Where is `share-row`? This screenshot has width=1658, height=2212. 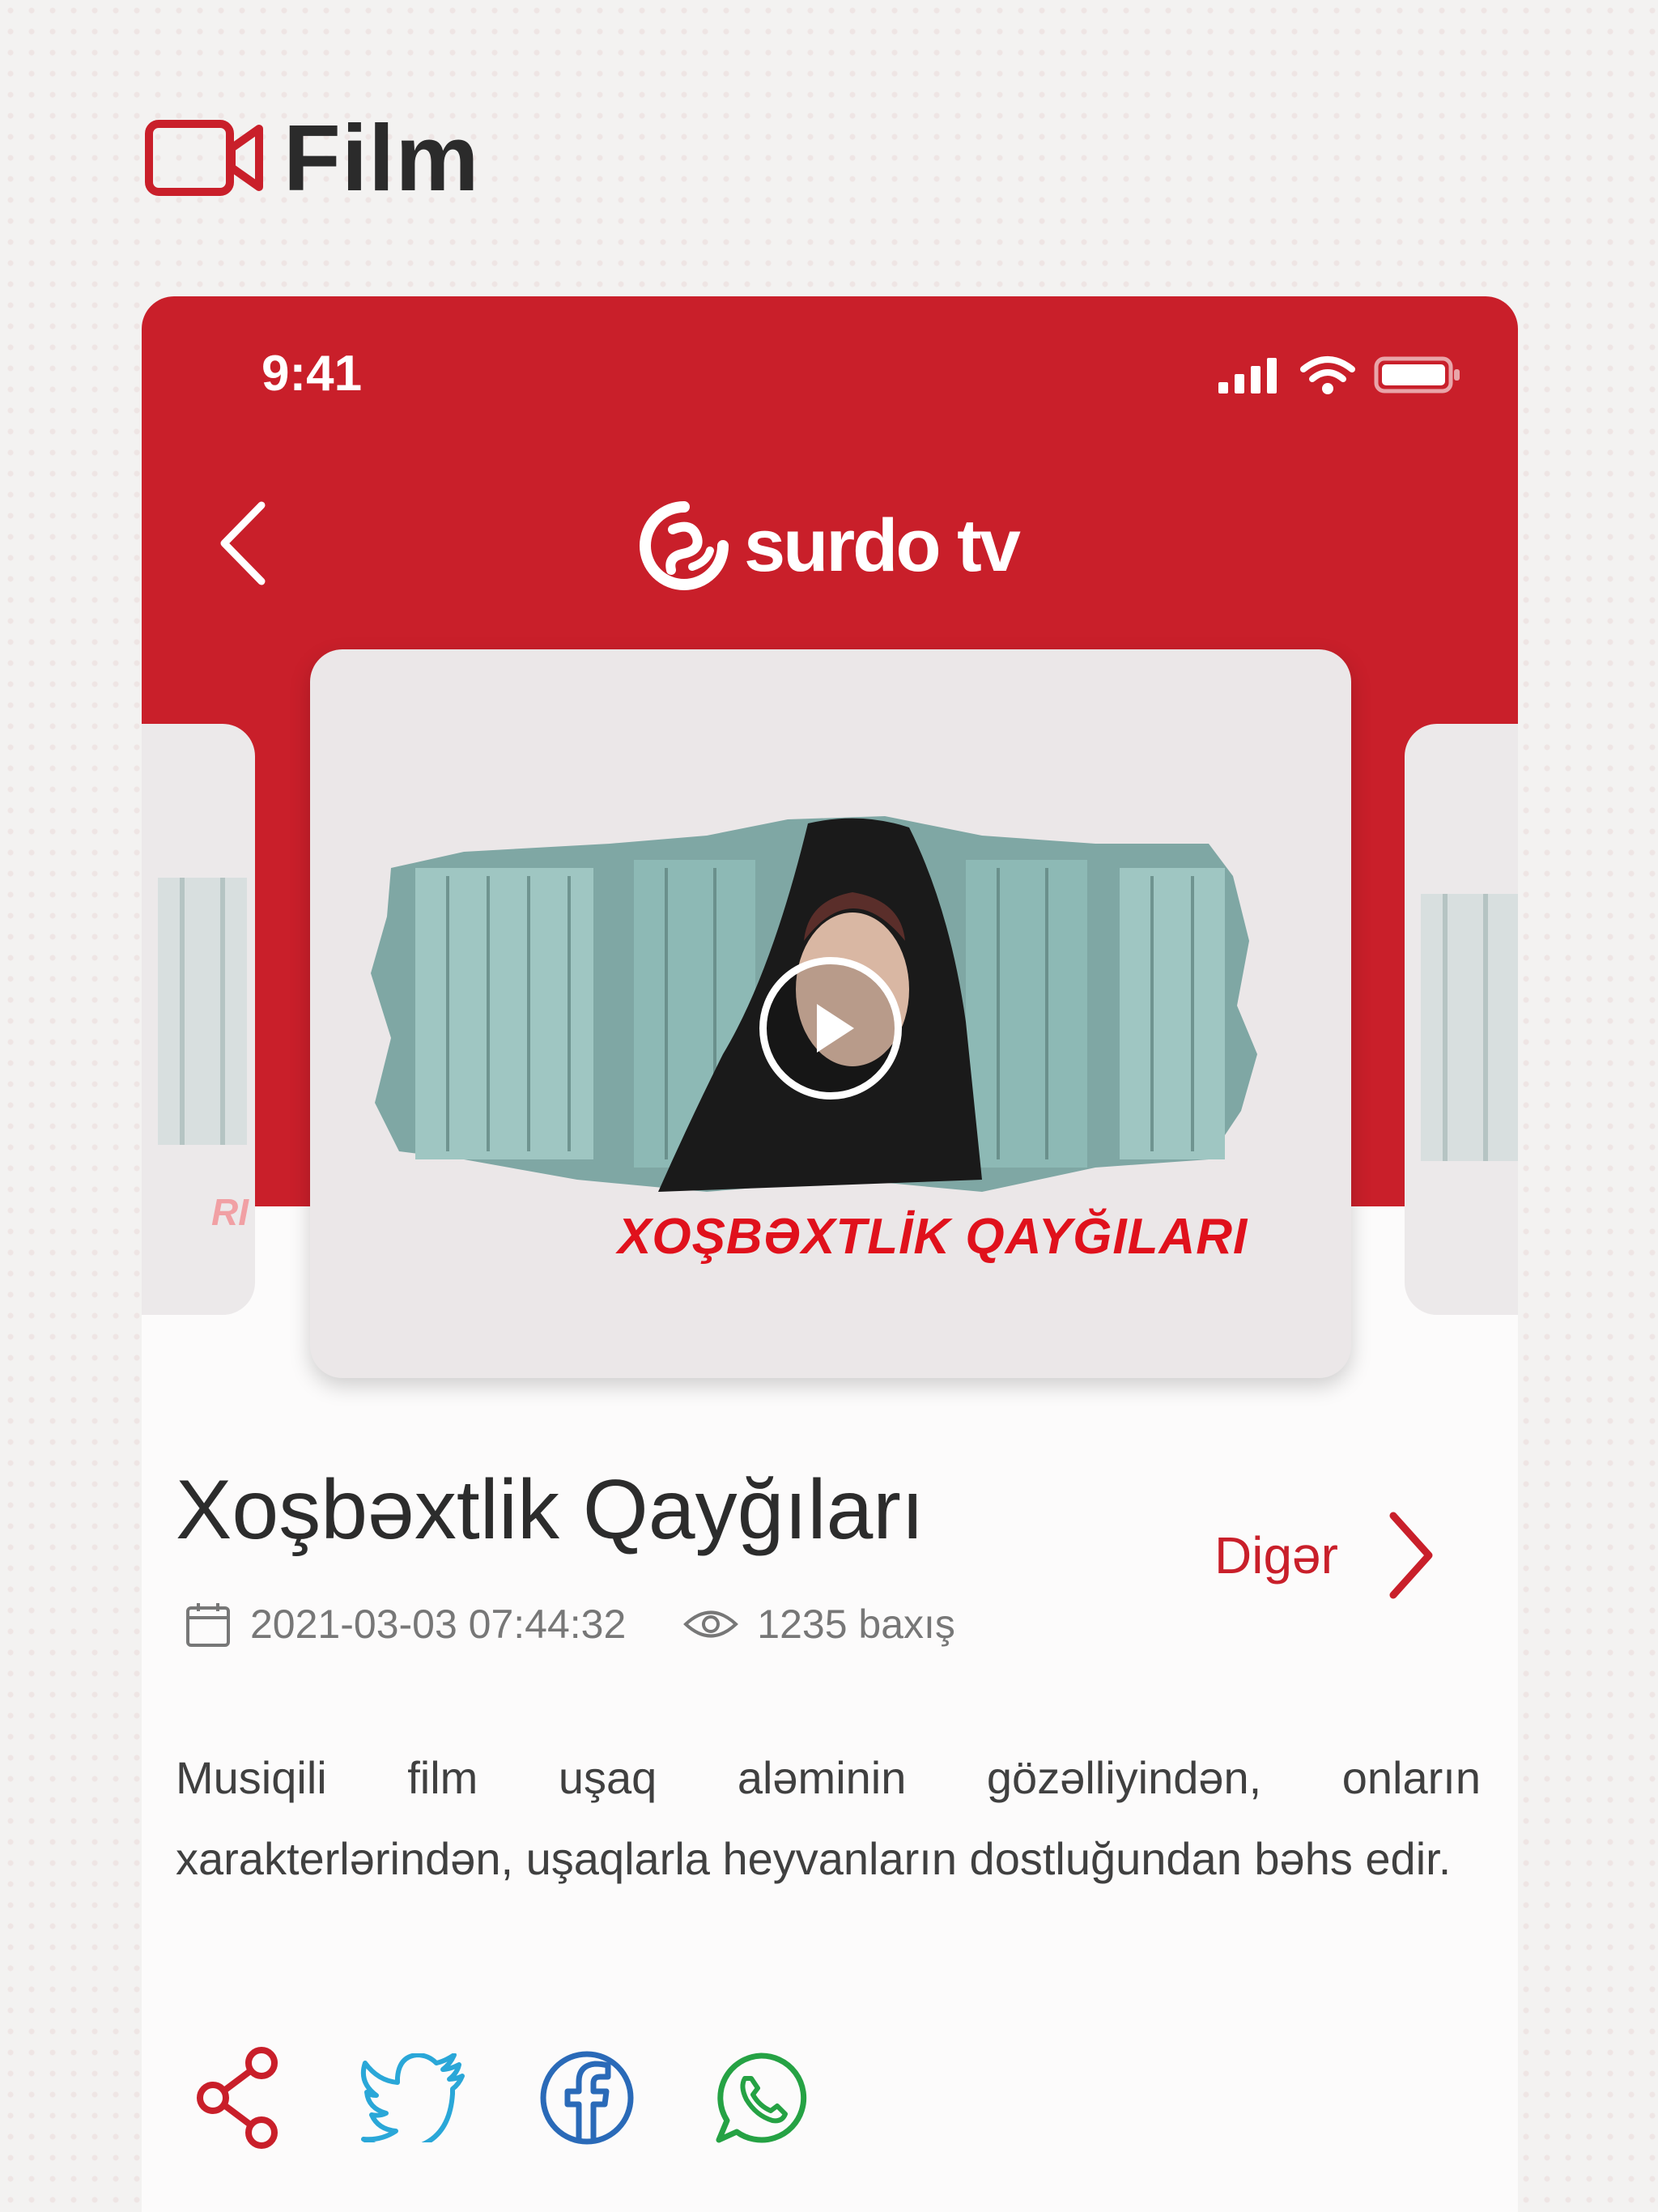
share-row is located at coordinates (534, 2098).